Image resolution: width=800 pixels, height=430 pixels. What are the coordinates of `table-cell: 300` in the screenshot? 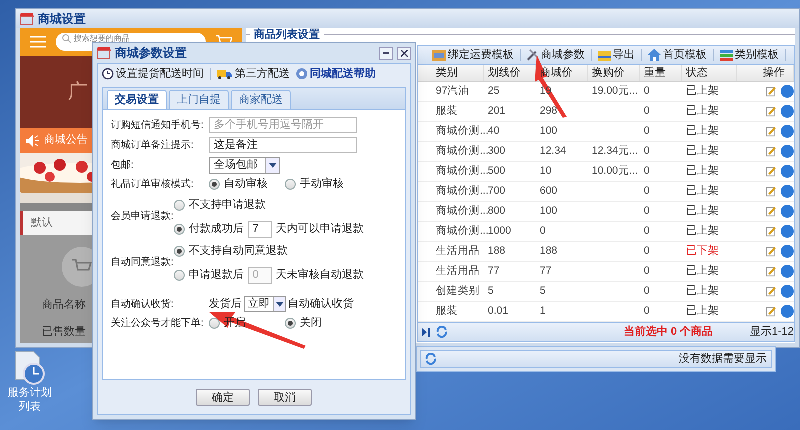 It's located at (497, 151).